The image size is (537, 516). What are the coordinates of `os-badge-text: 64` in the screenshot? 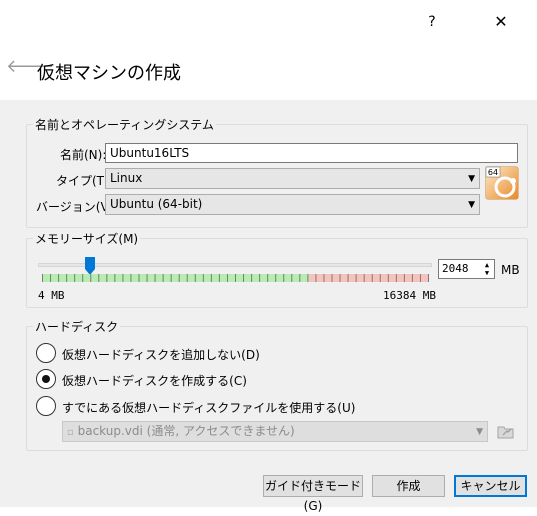 It's located at (493, 172).